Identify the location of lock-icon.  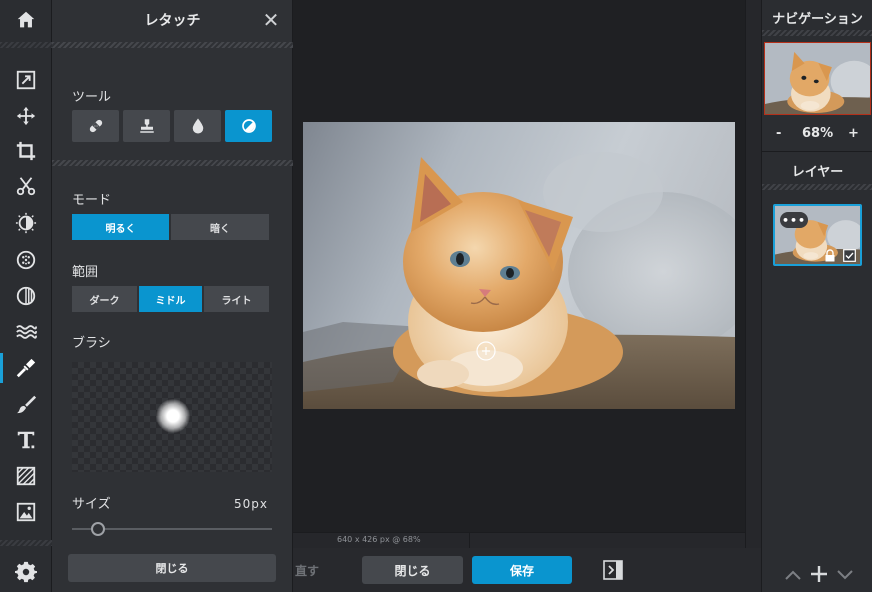
(830, 254).